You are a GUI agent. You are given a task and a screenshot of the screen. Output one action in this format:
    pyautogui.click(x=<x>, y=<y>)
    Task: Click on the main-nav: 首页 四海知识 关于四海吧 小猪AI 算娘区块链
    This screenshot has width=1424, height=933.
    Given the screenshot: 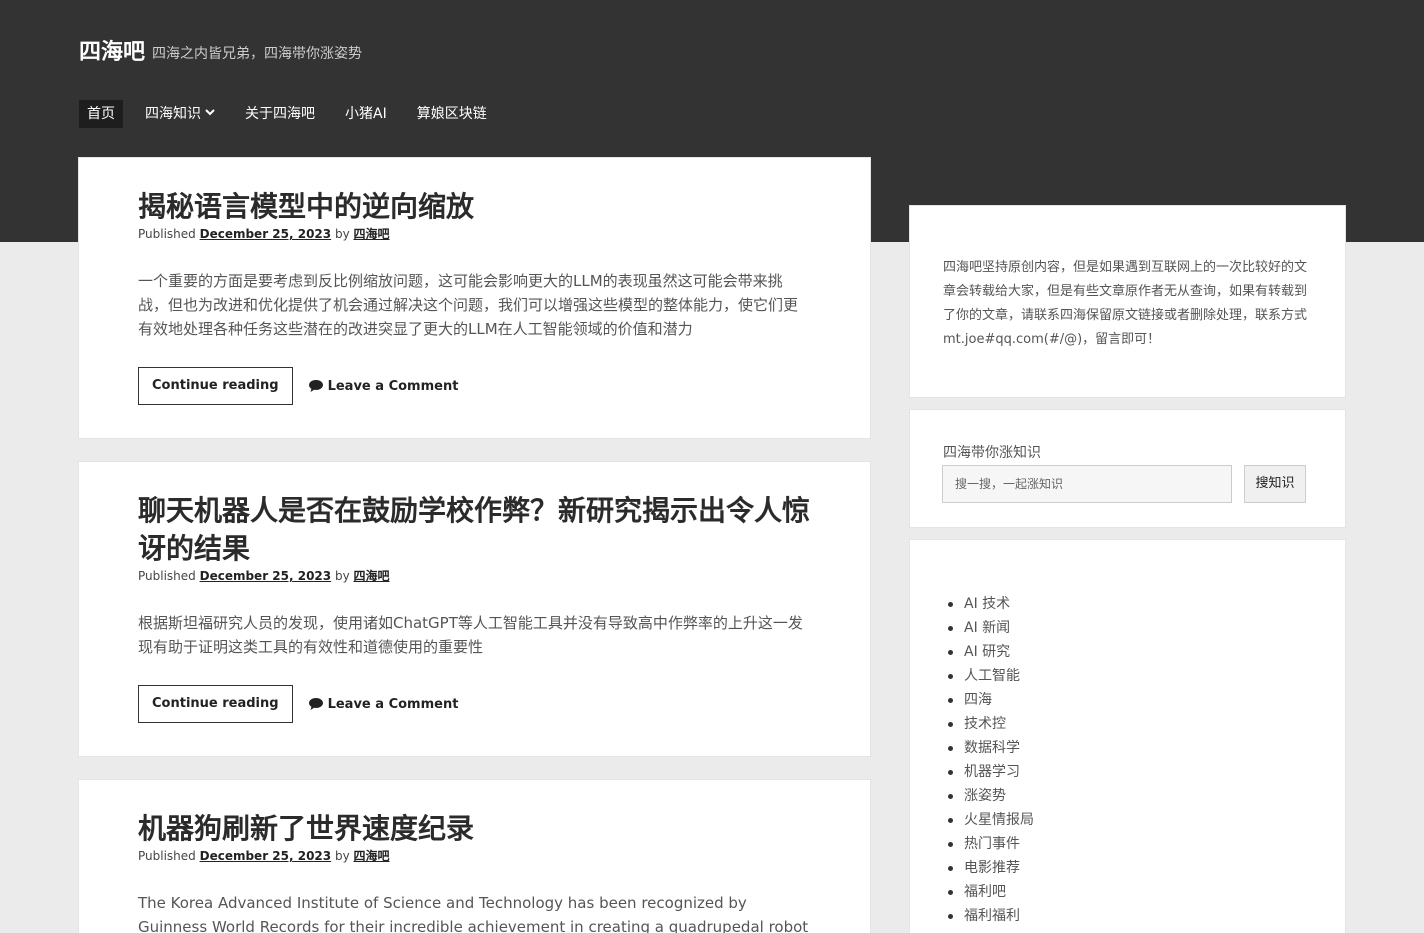 What is the action you would take?
    pyautogui.click(x=294, y=114)
    